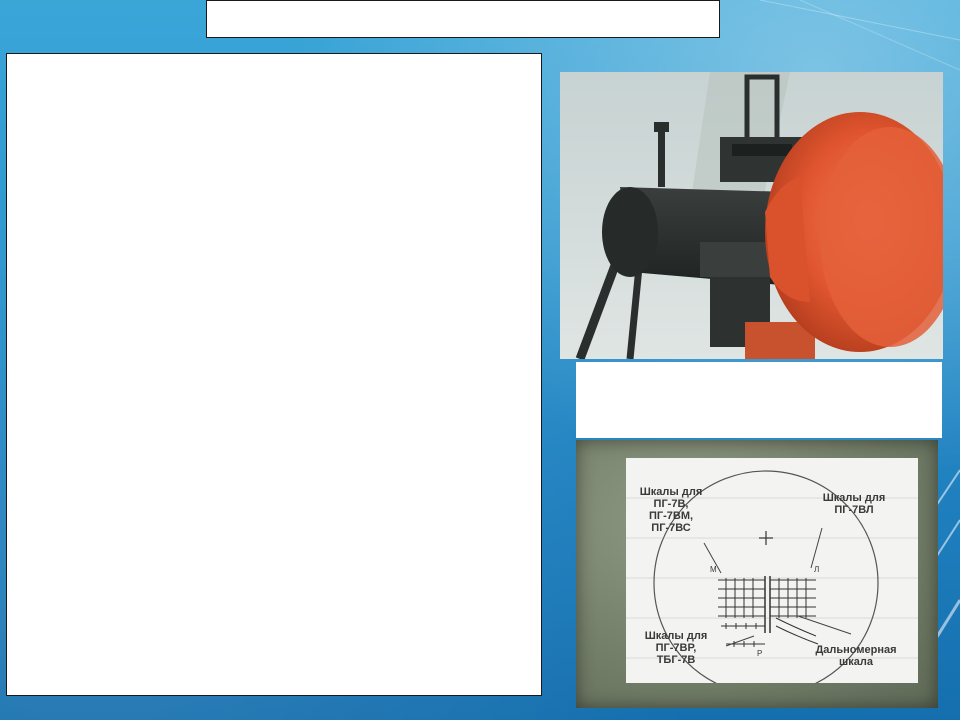 This screenshot has height=720, width=960. I want to click on label-scales-pg7vr: Шкалы для ПГ-7ВР, ТБГ-7В, so click(676, 648).